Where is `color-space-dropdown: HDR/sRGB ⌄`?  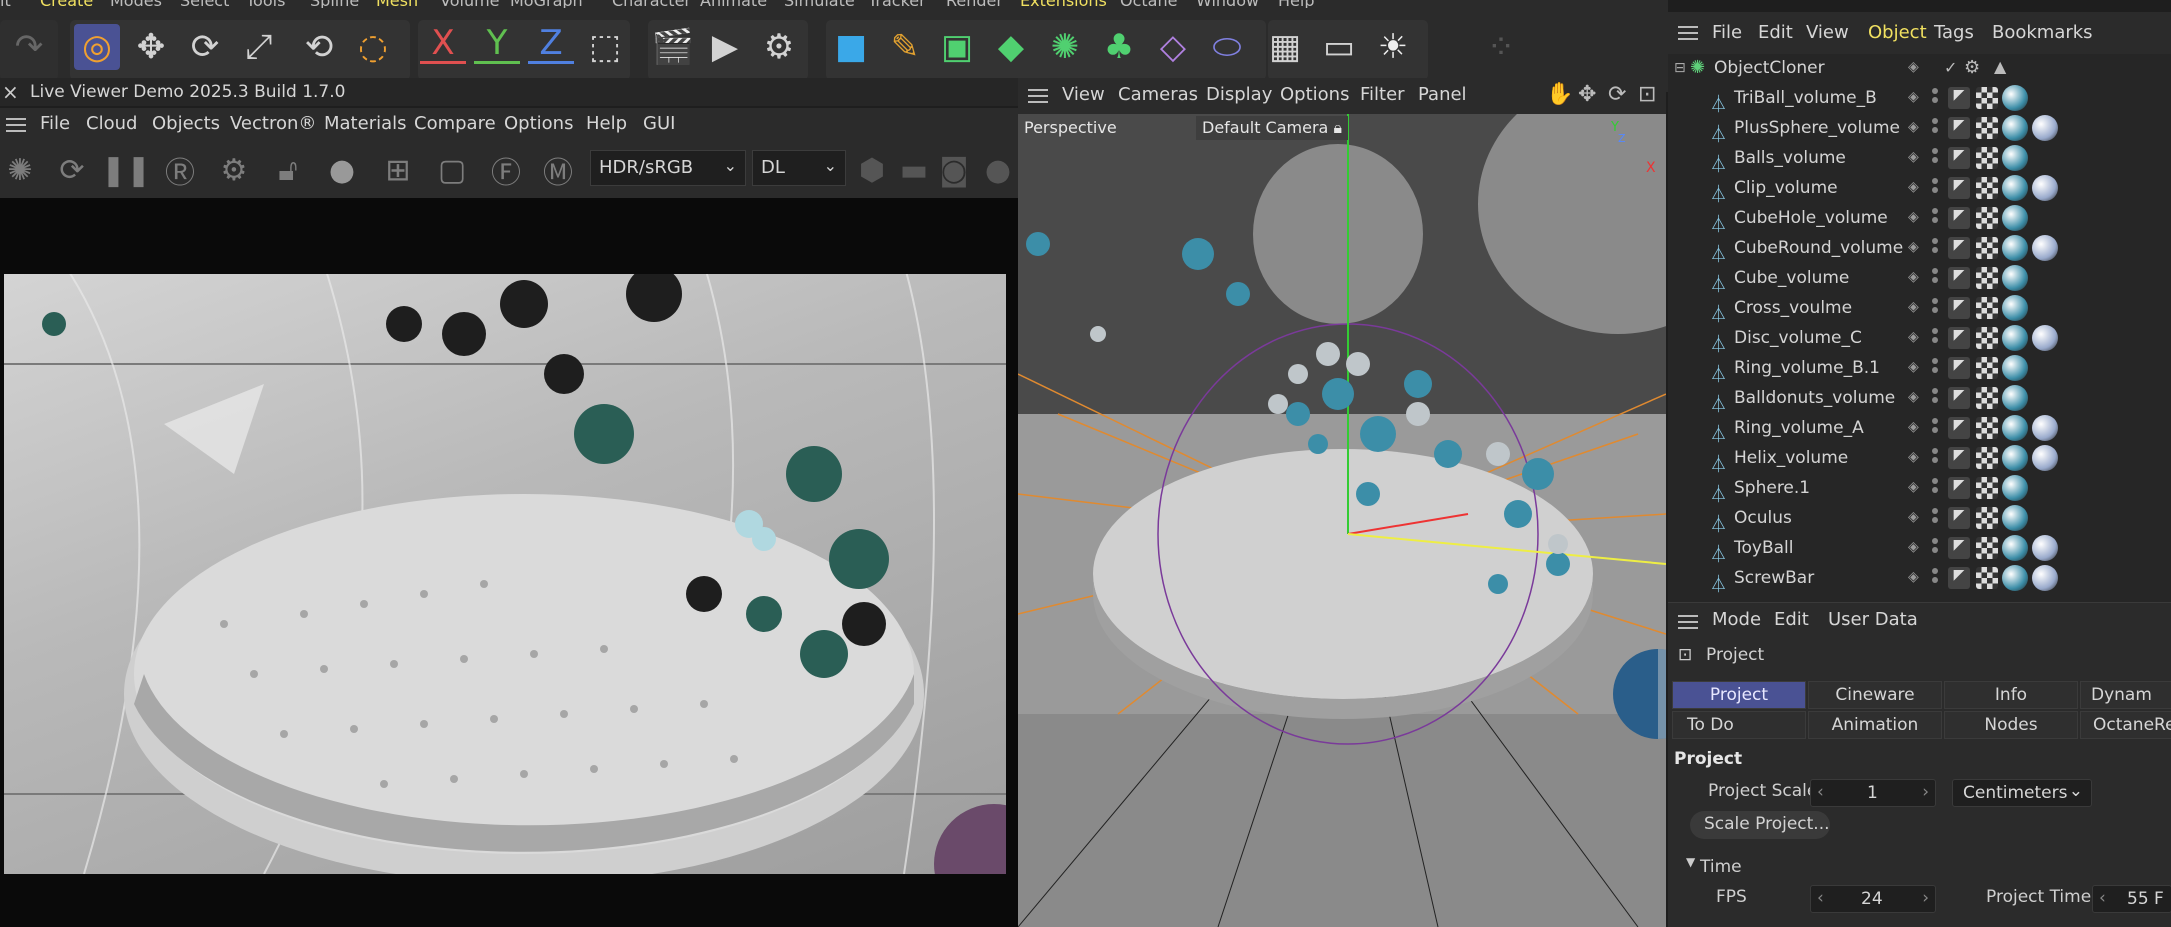 color-space-dropdown: HDR/sRGB ⌄ is located at coordinates (668, 168).